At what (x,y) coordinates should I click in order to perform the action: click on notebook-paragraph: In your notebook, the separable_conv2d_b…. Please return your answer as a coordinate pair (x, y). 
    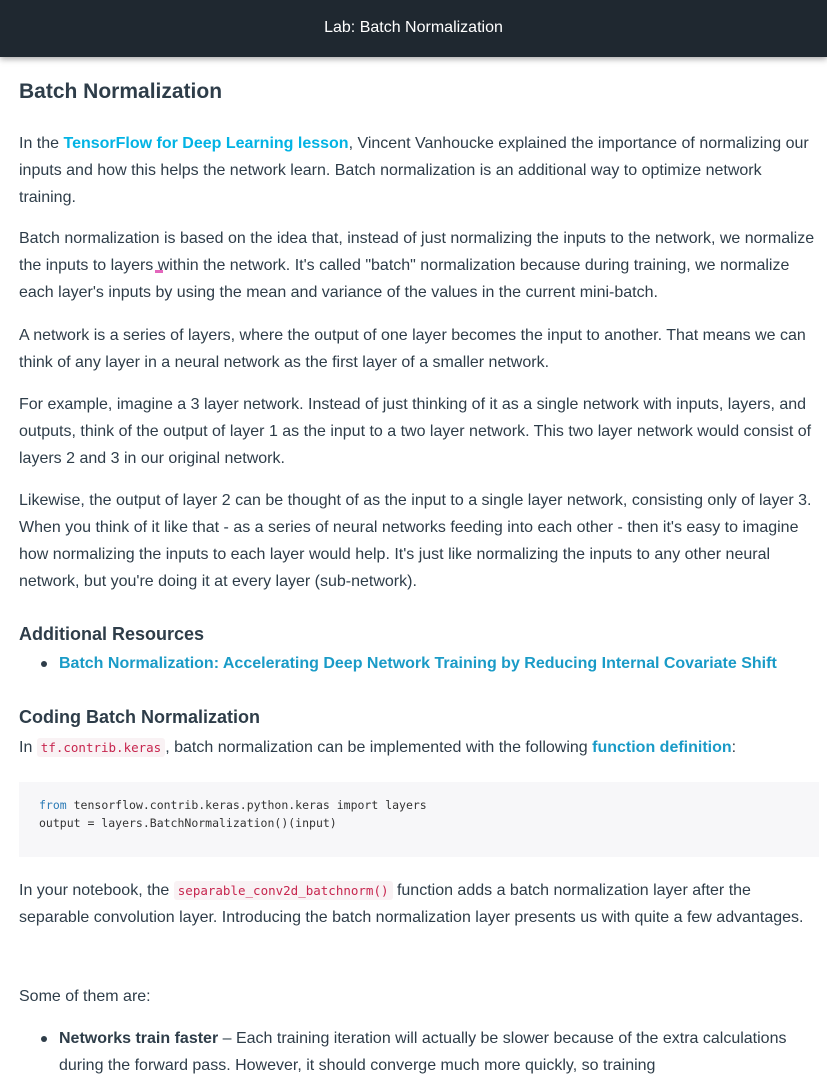
    Looking at the image, I should click on (419, 904).